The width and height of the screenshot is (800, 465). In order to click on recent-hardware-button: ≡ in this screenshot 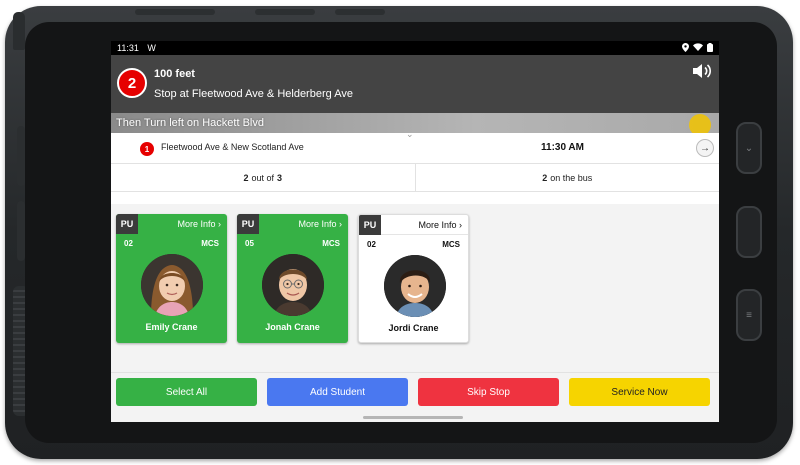, I will do `click(749, 315)`.